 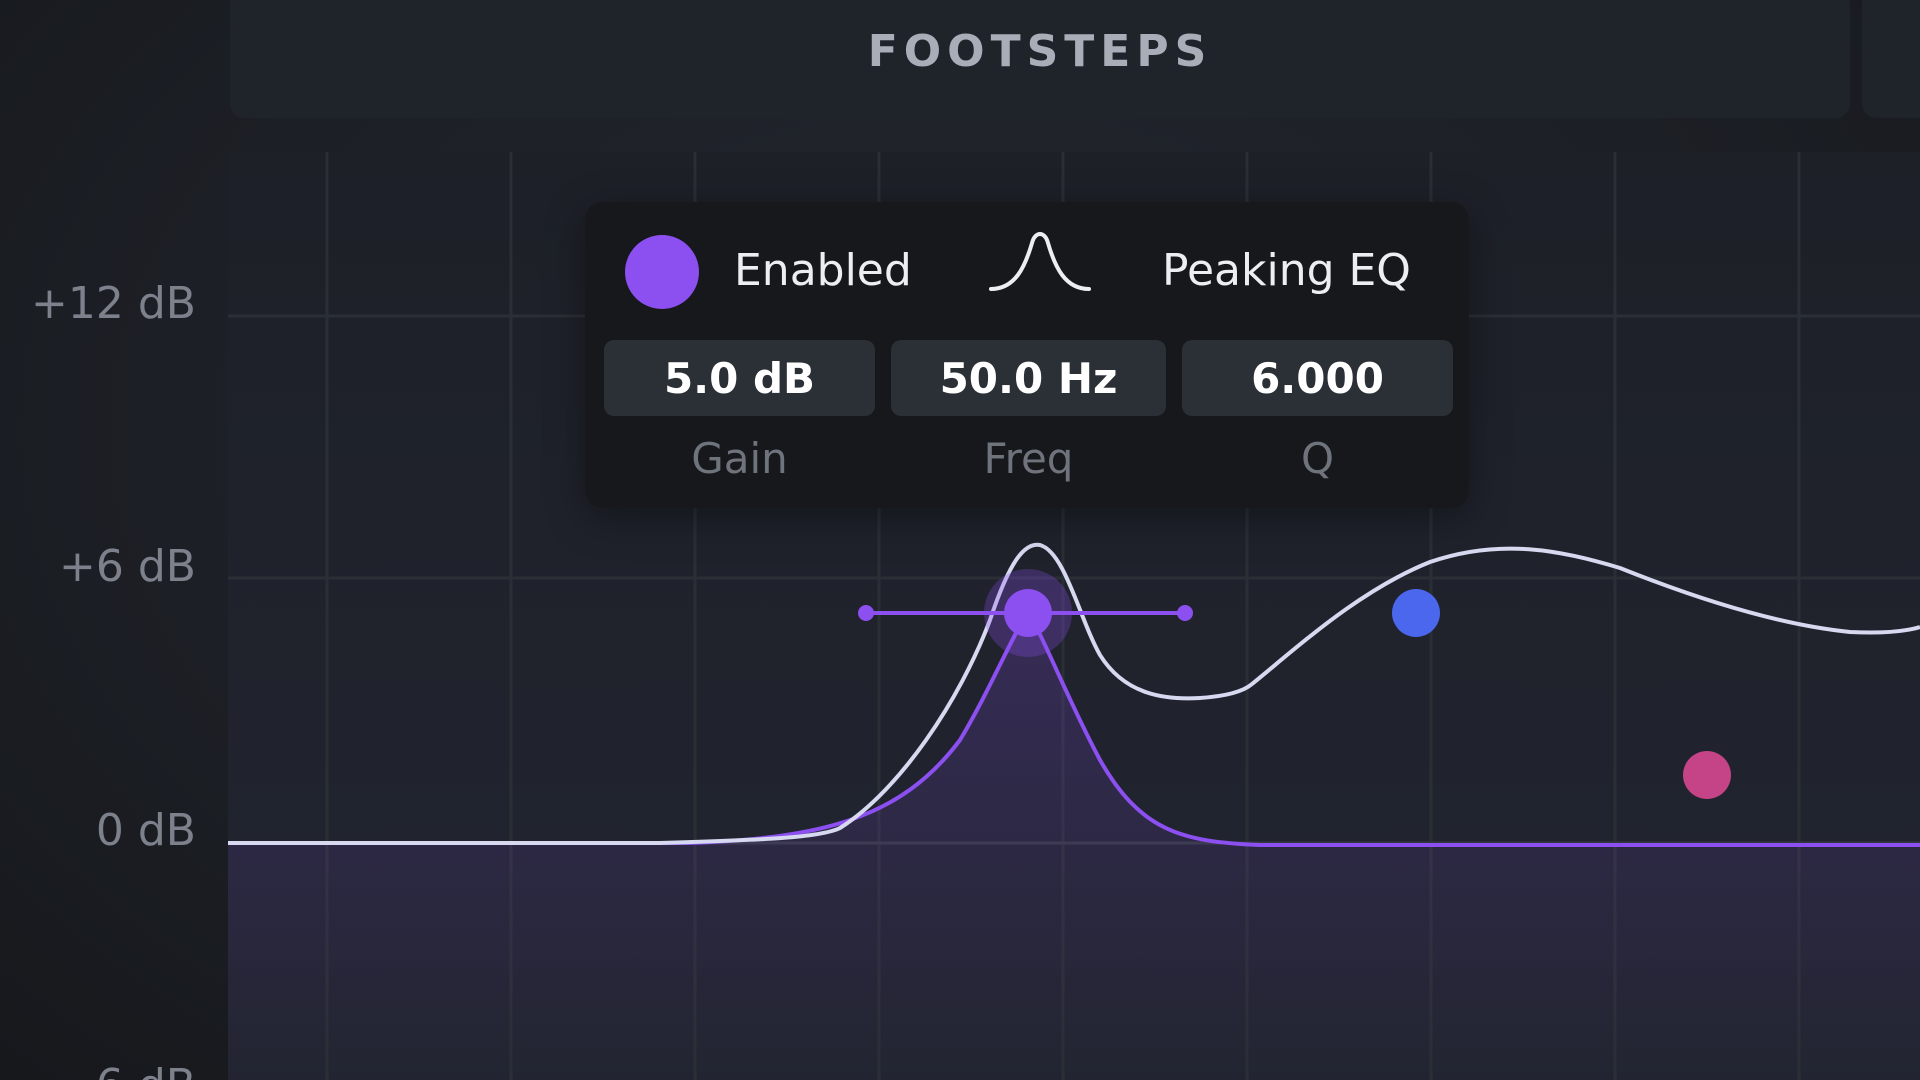 What do you see at coordinates (739, 378) in the screenshot?
I see `gain-field: 5.0 dB` at bounding box center [739, 378].